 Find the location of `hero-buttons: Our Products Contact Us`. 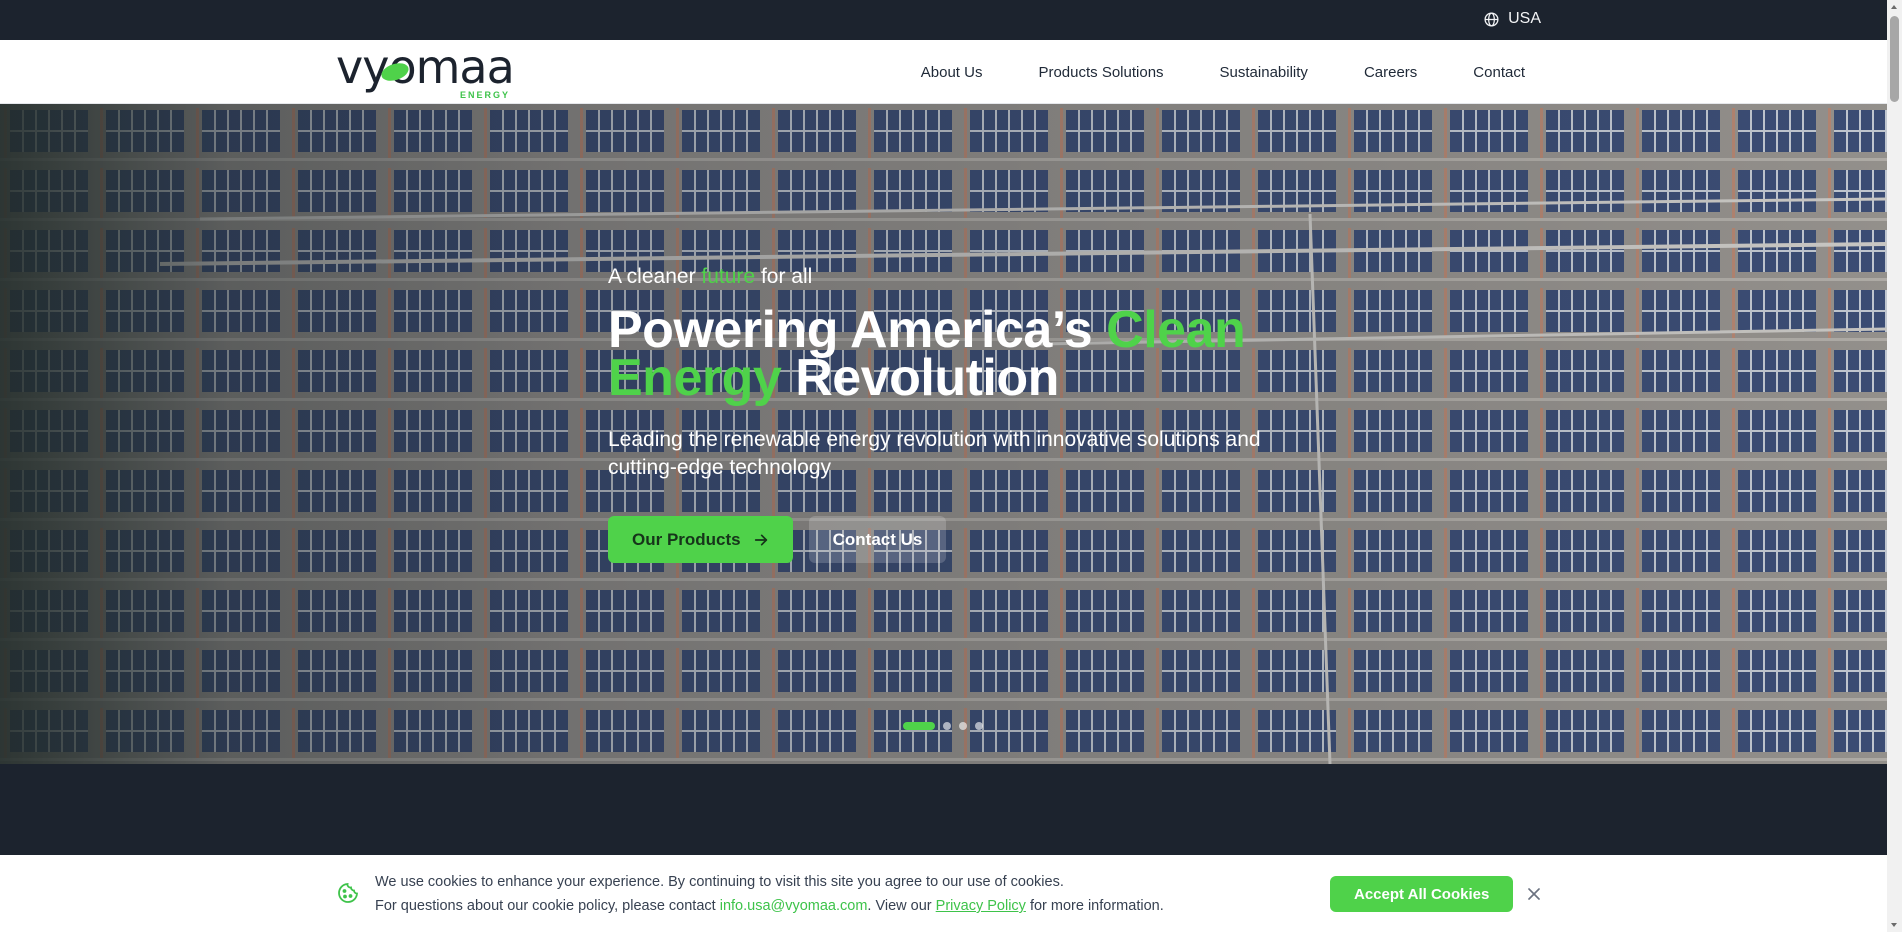

hero-buttons: Our Products Contact Us is located at coordinates (968, 539).